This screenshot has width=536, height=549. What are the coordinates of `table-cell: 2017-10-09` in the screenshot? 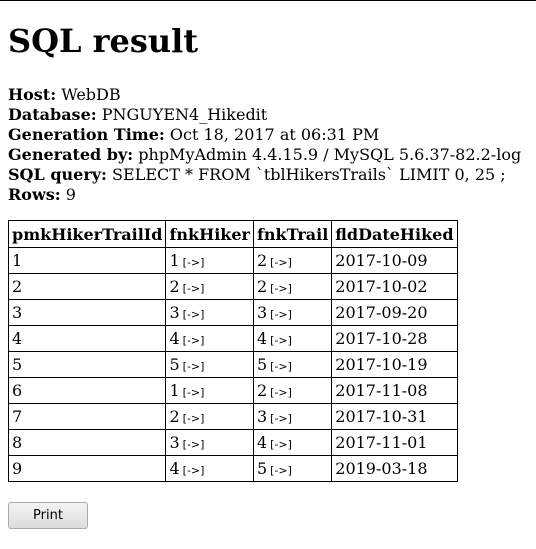 It's located at (394, 260).